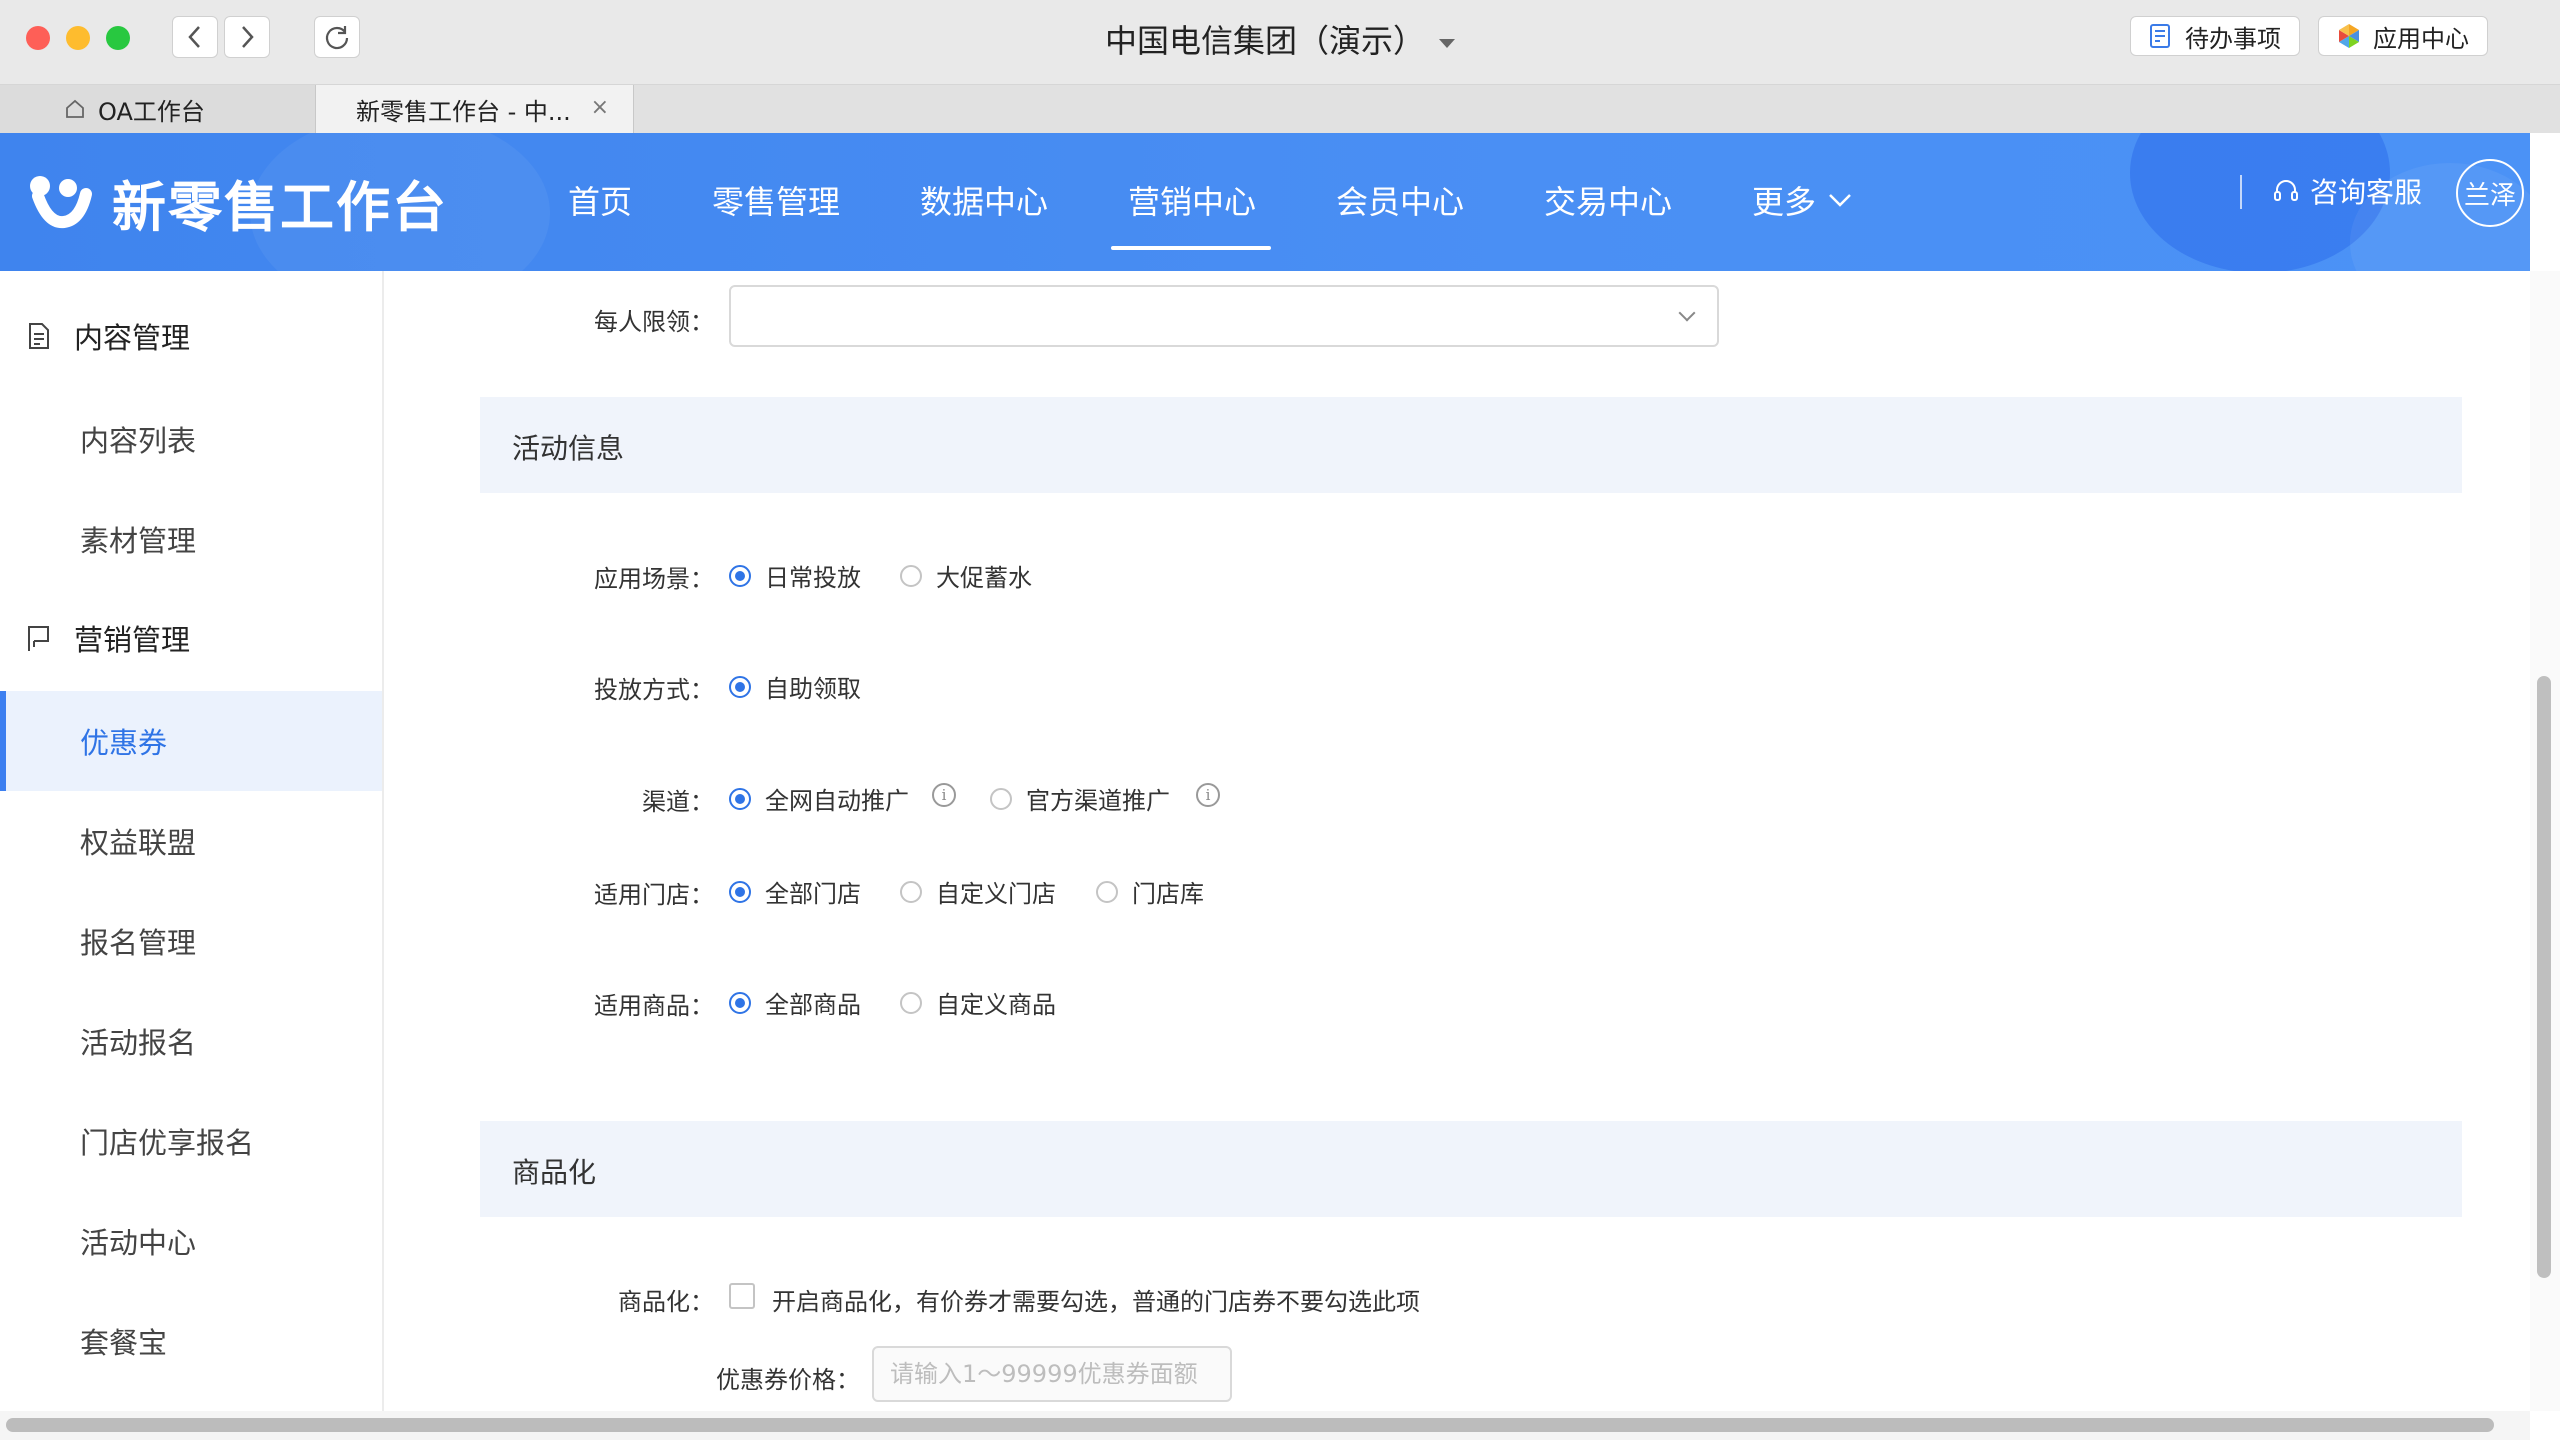 The image size is (2560, 1440). I want to click on nav-more: 更多, so click(1802, 200).